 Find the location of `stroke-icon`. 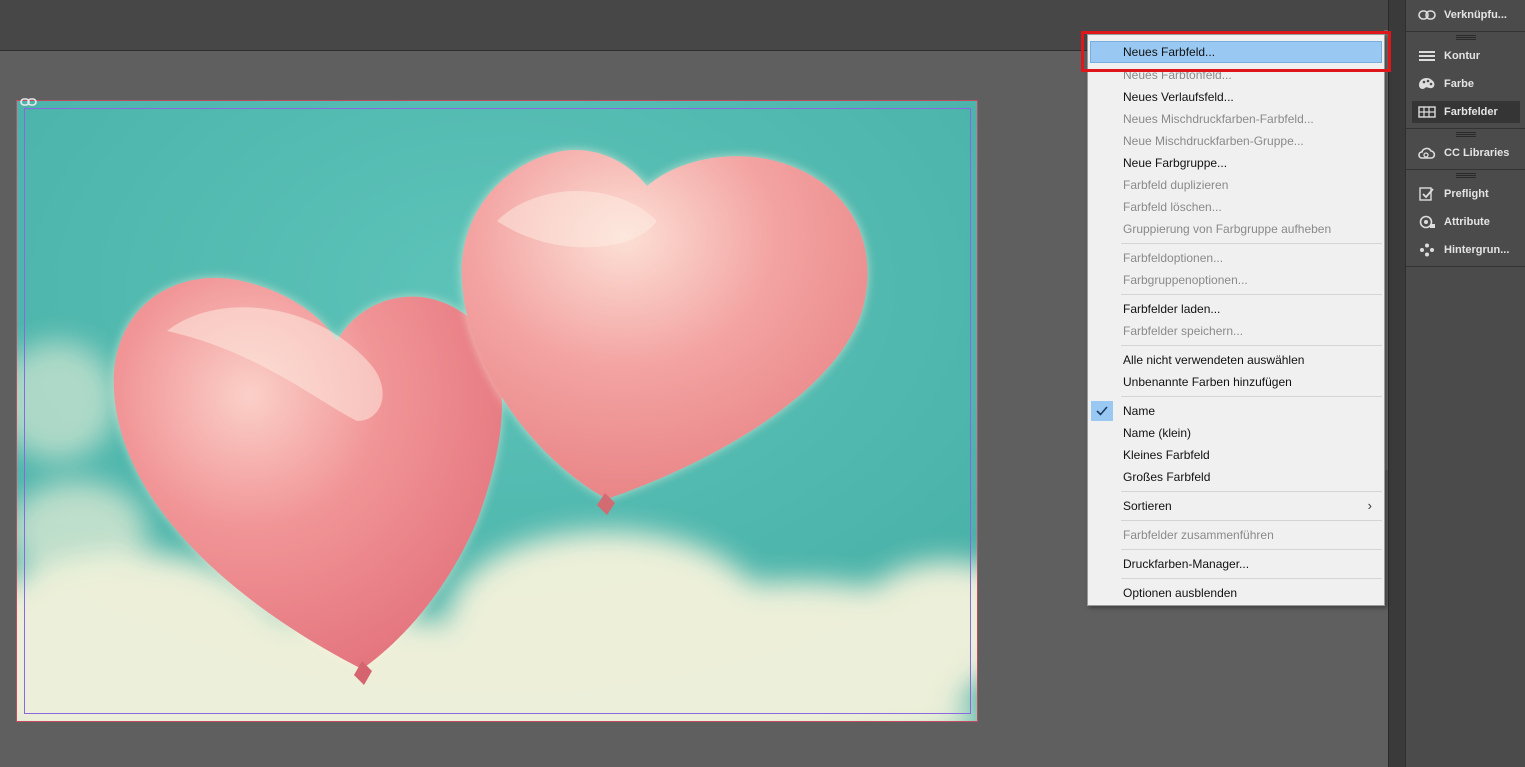

stroke-icon is located at coordinates (1427, 56).